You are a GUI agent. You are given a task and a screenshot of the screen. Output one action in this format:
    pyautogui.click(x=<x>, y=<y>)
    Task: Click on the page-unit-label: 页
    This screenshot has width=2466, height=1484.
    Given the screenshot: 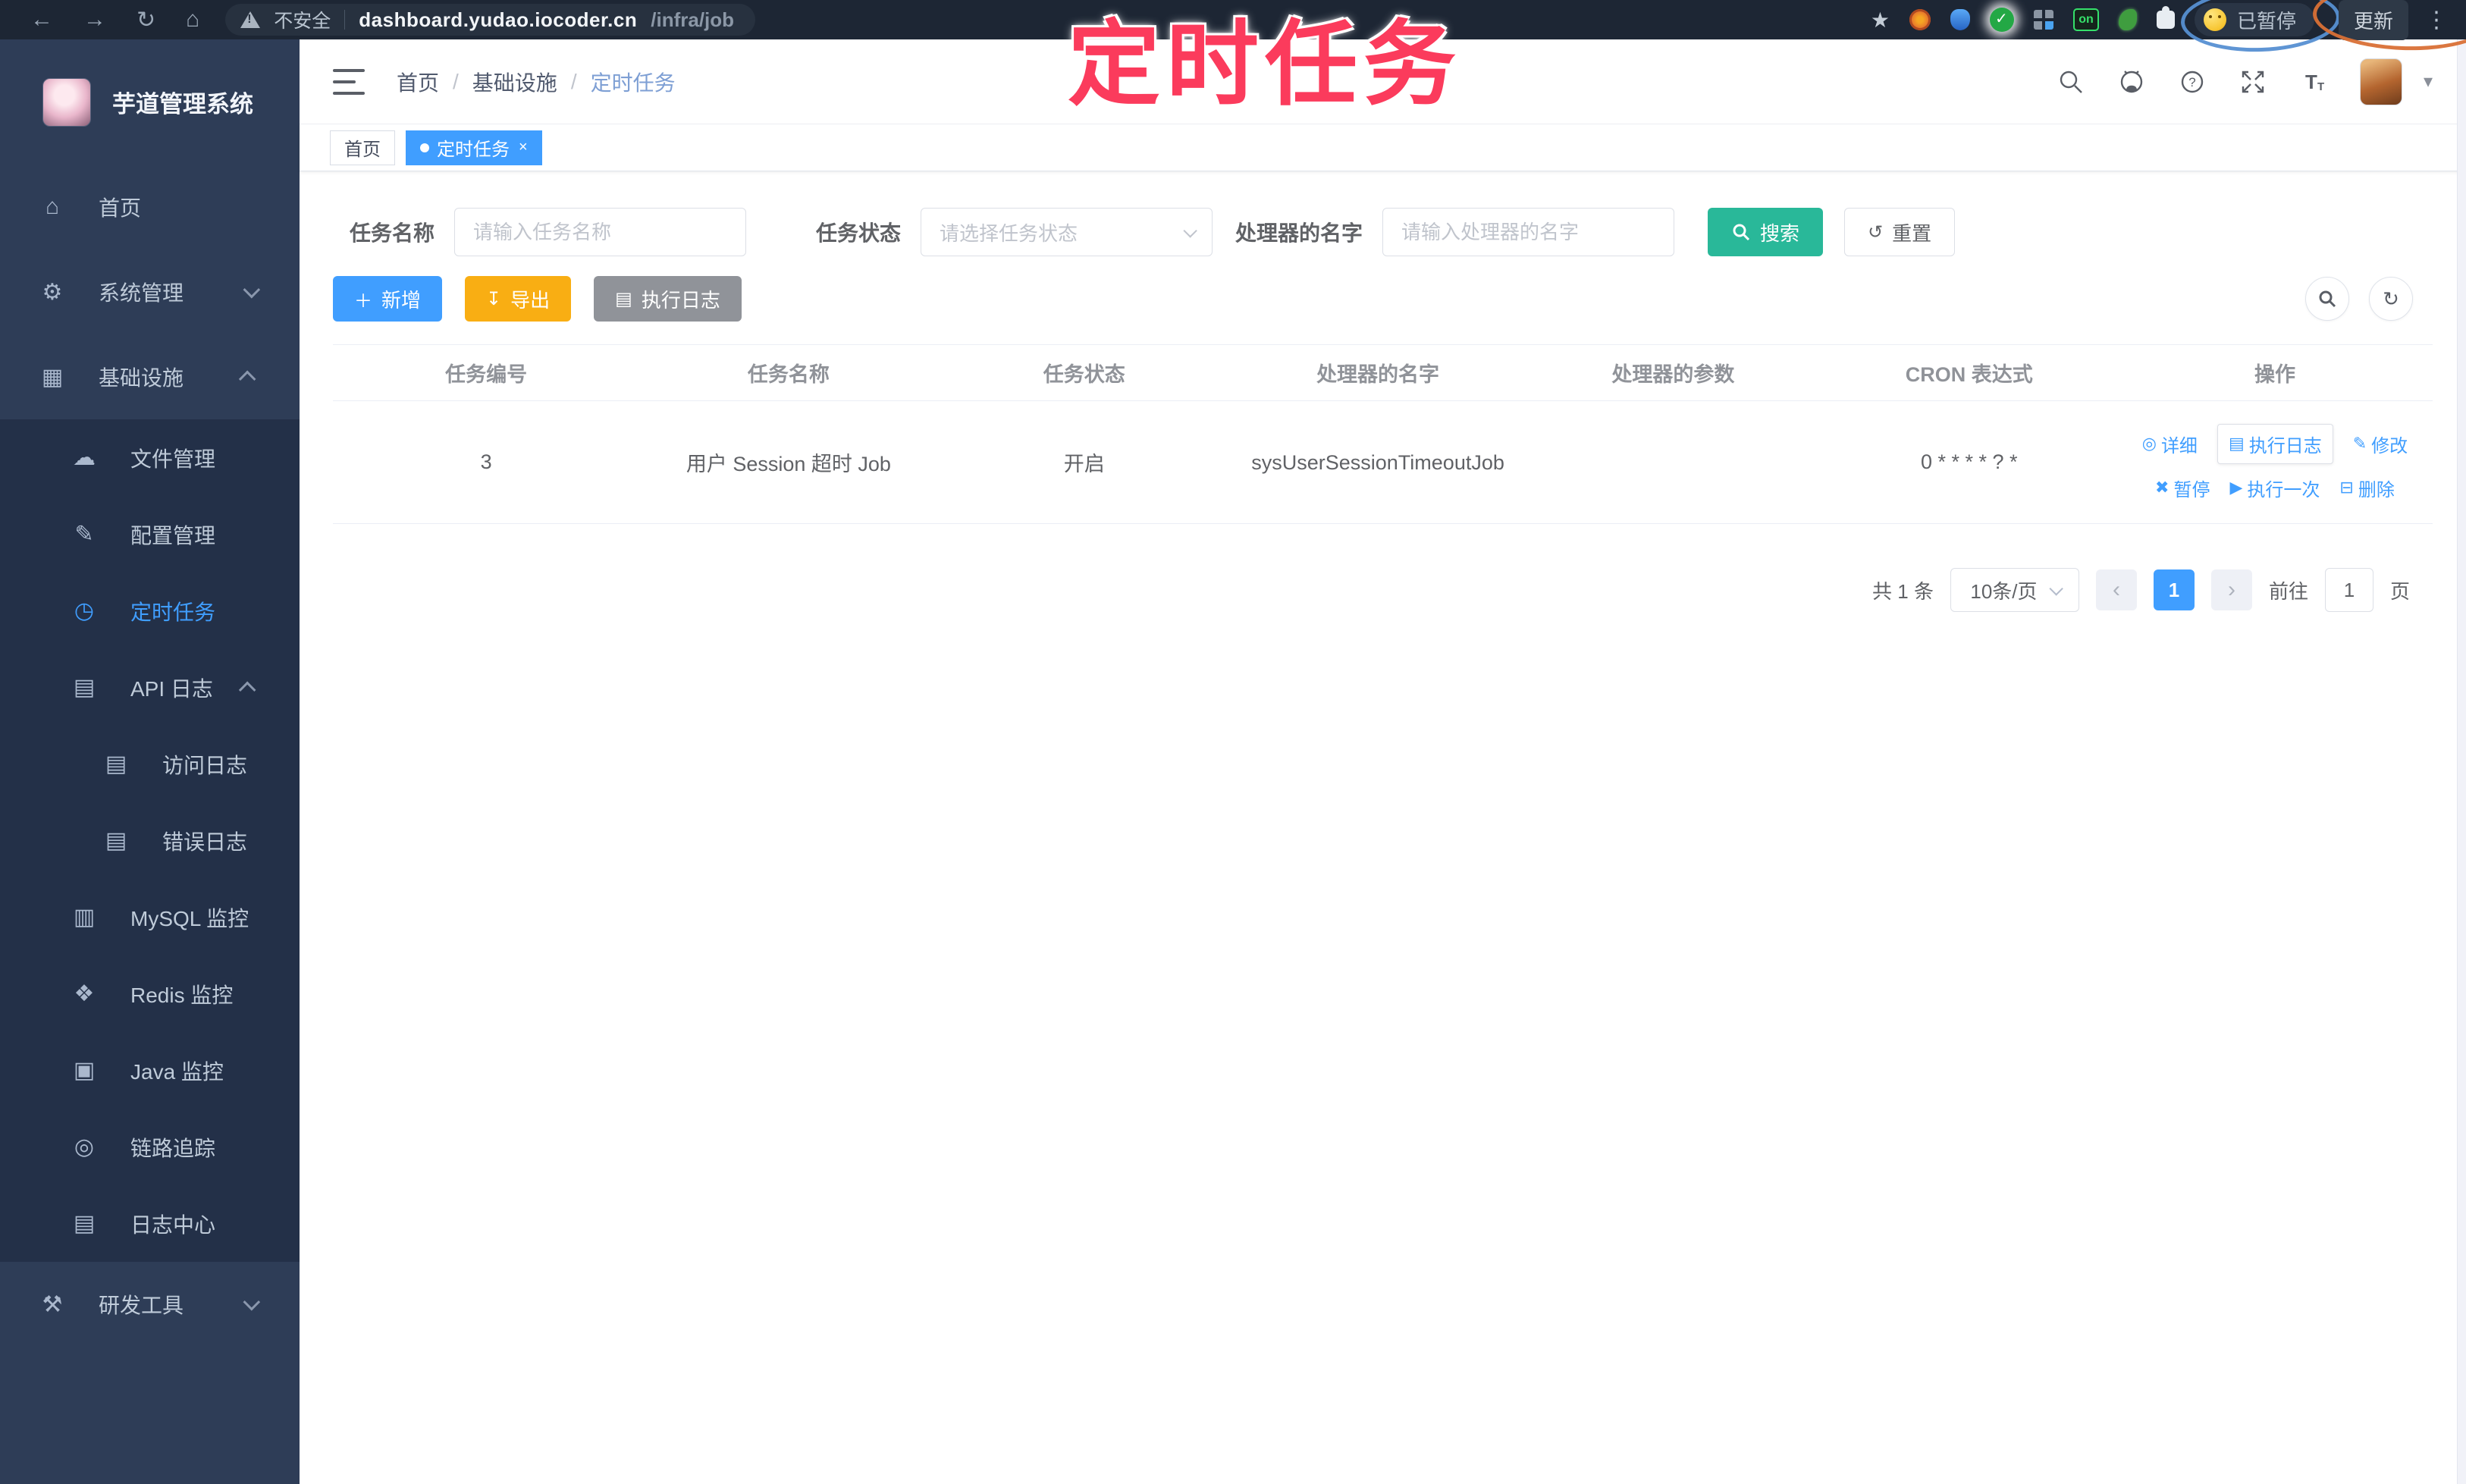 What is the action you would take?
    pyautogui.click(x=2399, y=591)
    